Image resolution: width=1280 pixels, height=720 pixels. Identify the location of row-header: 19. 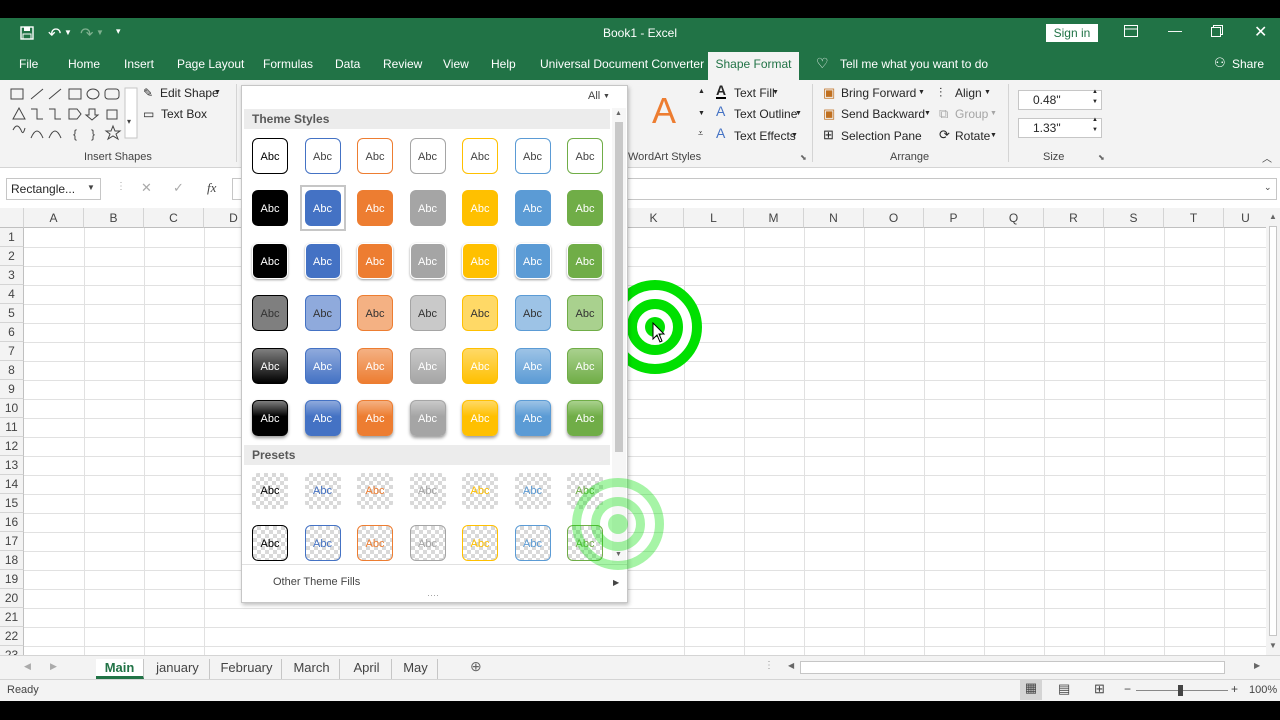
(12, 579).